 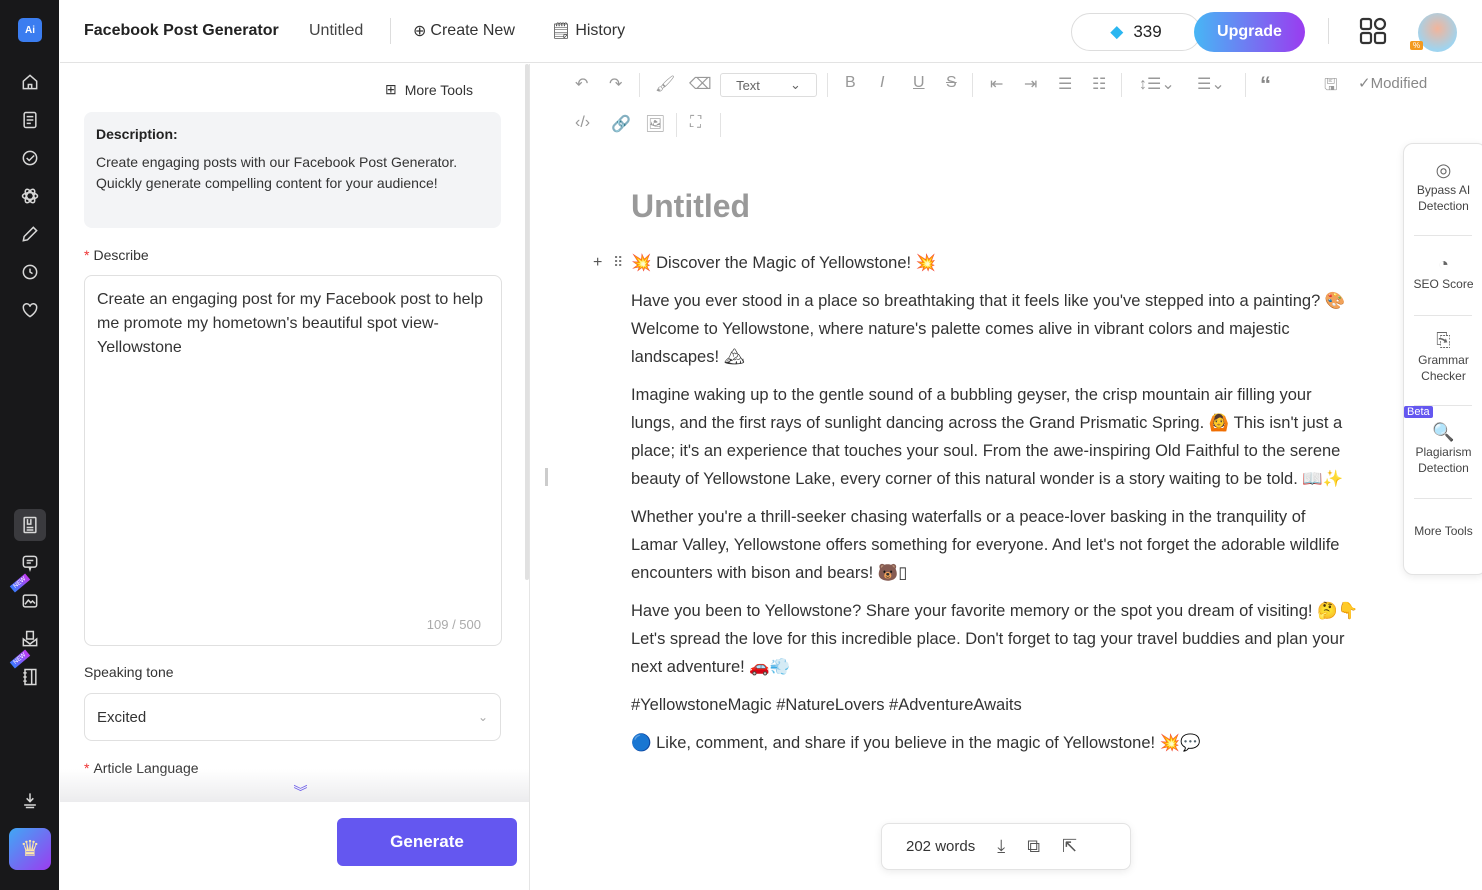 I want to click on eraser-icon: ⌫, so click(x=700, y=84).